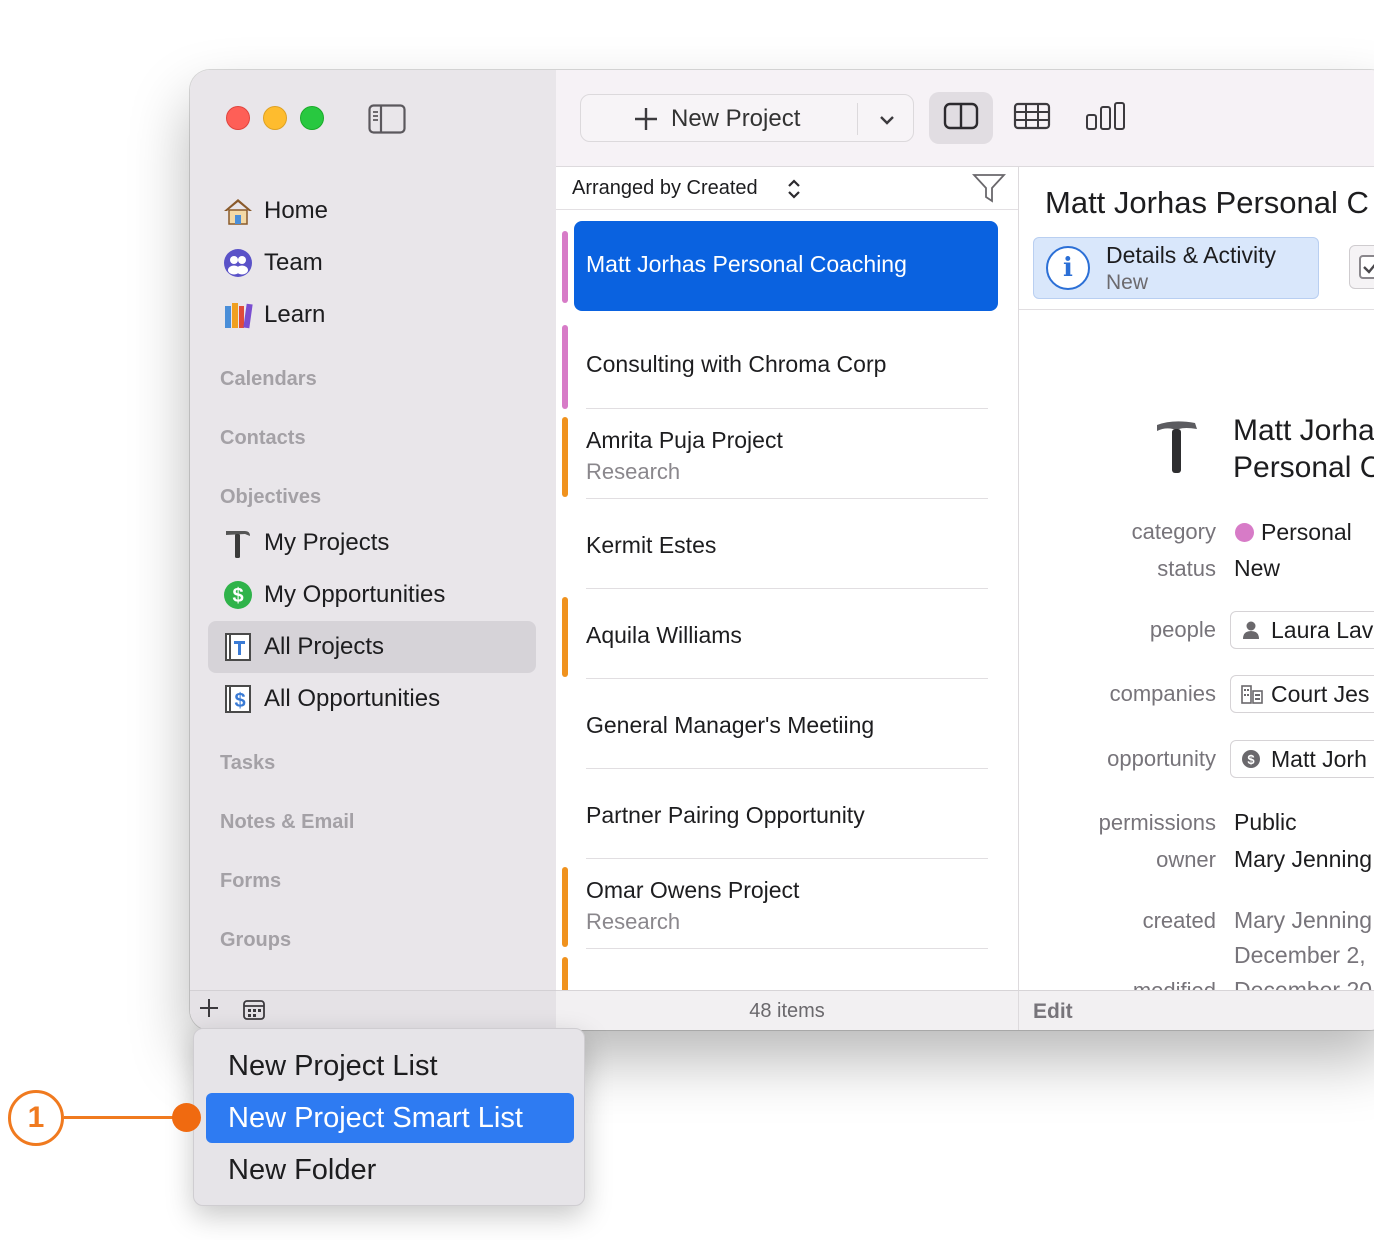 The image size is (1374, 1240). I want to click on dollar-coin-icon: $, so click(238, 595).